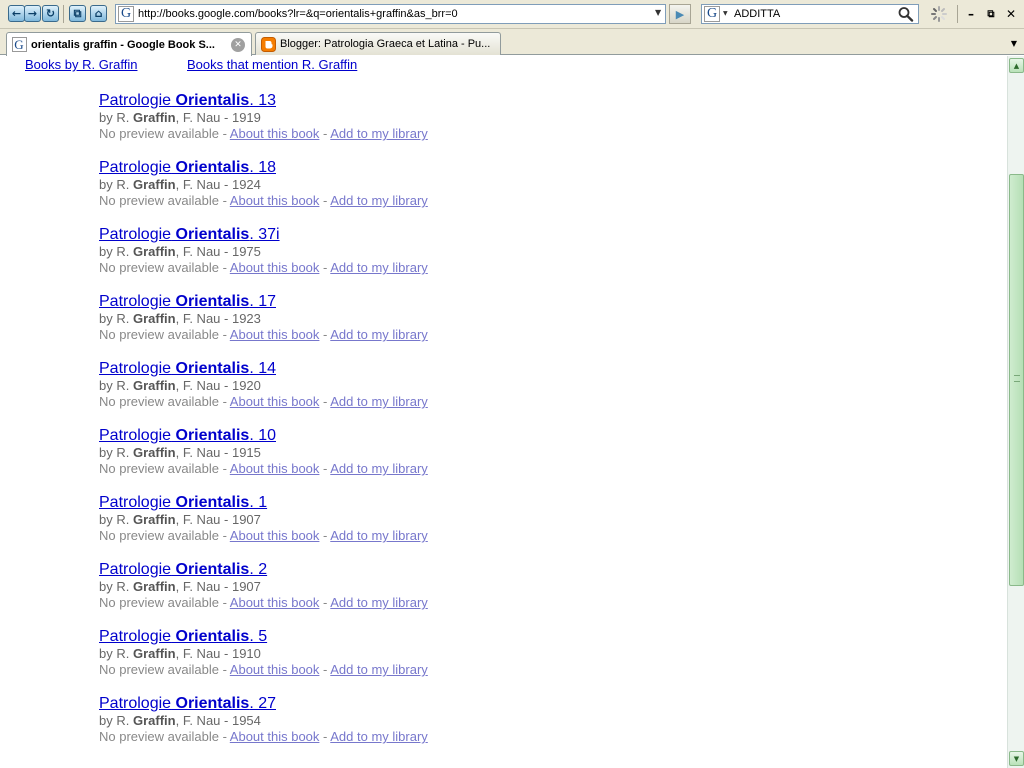 The image size is (1024, 768). Describe the element at coordinates (1011, 14) in the screenshot. I see `close-window-icon: ✕` at that location.